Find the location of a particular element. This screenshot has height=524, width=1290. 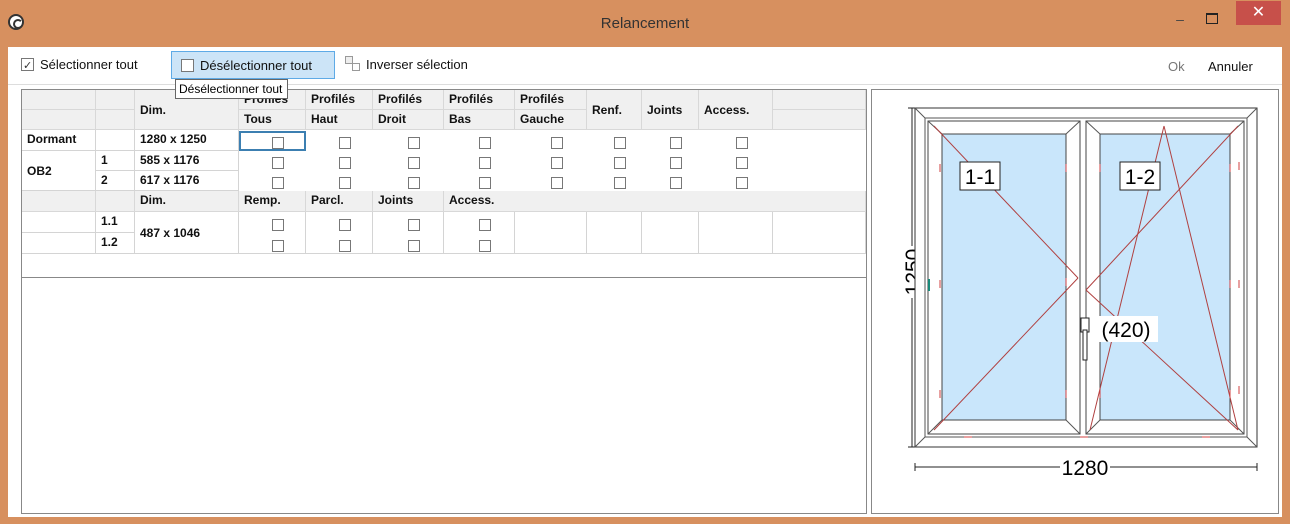

row-label-dormant: Dormant is located at coordinates (59, 140).